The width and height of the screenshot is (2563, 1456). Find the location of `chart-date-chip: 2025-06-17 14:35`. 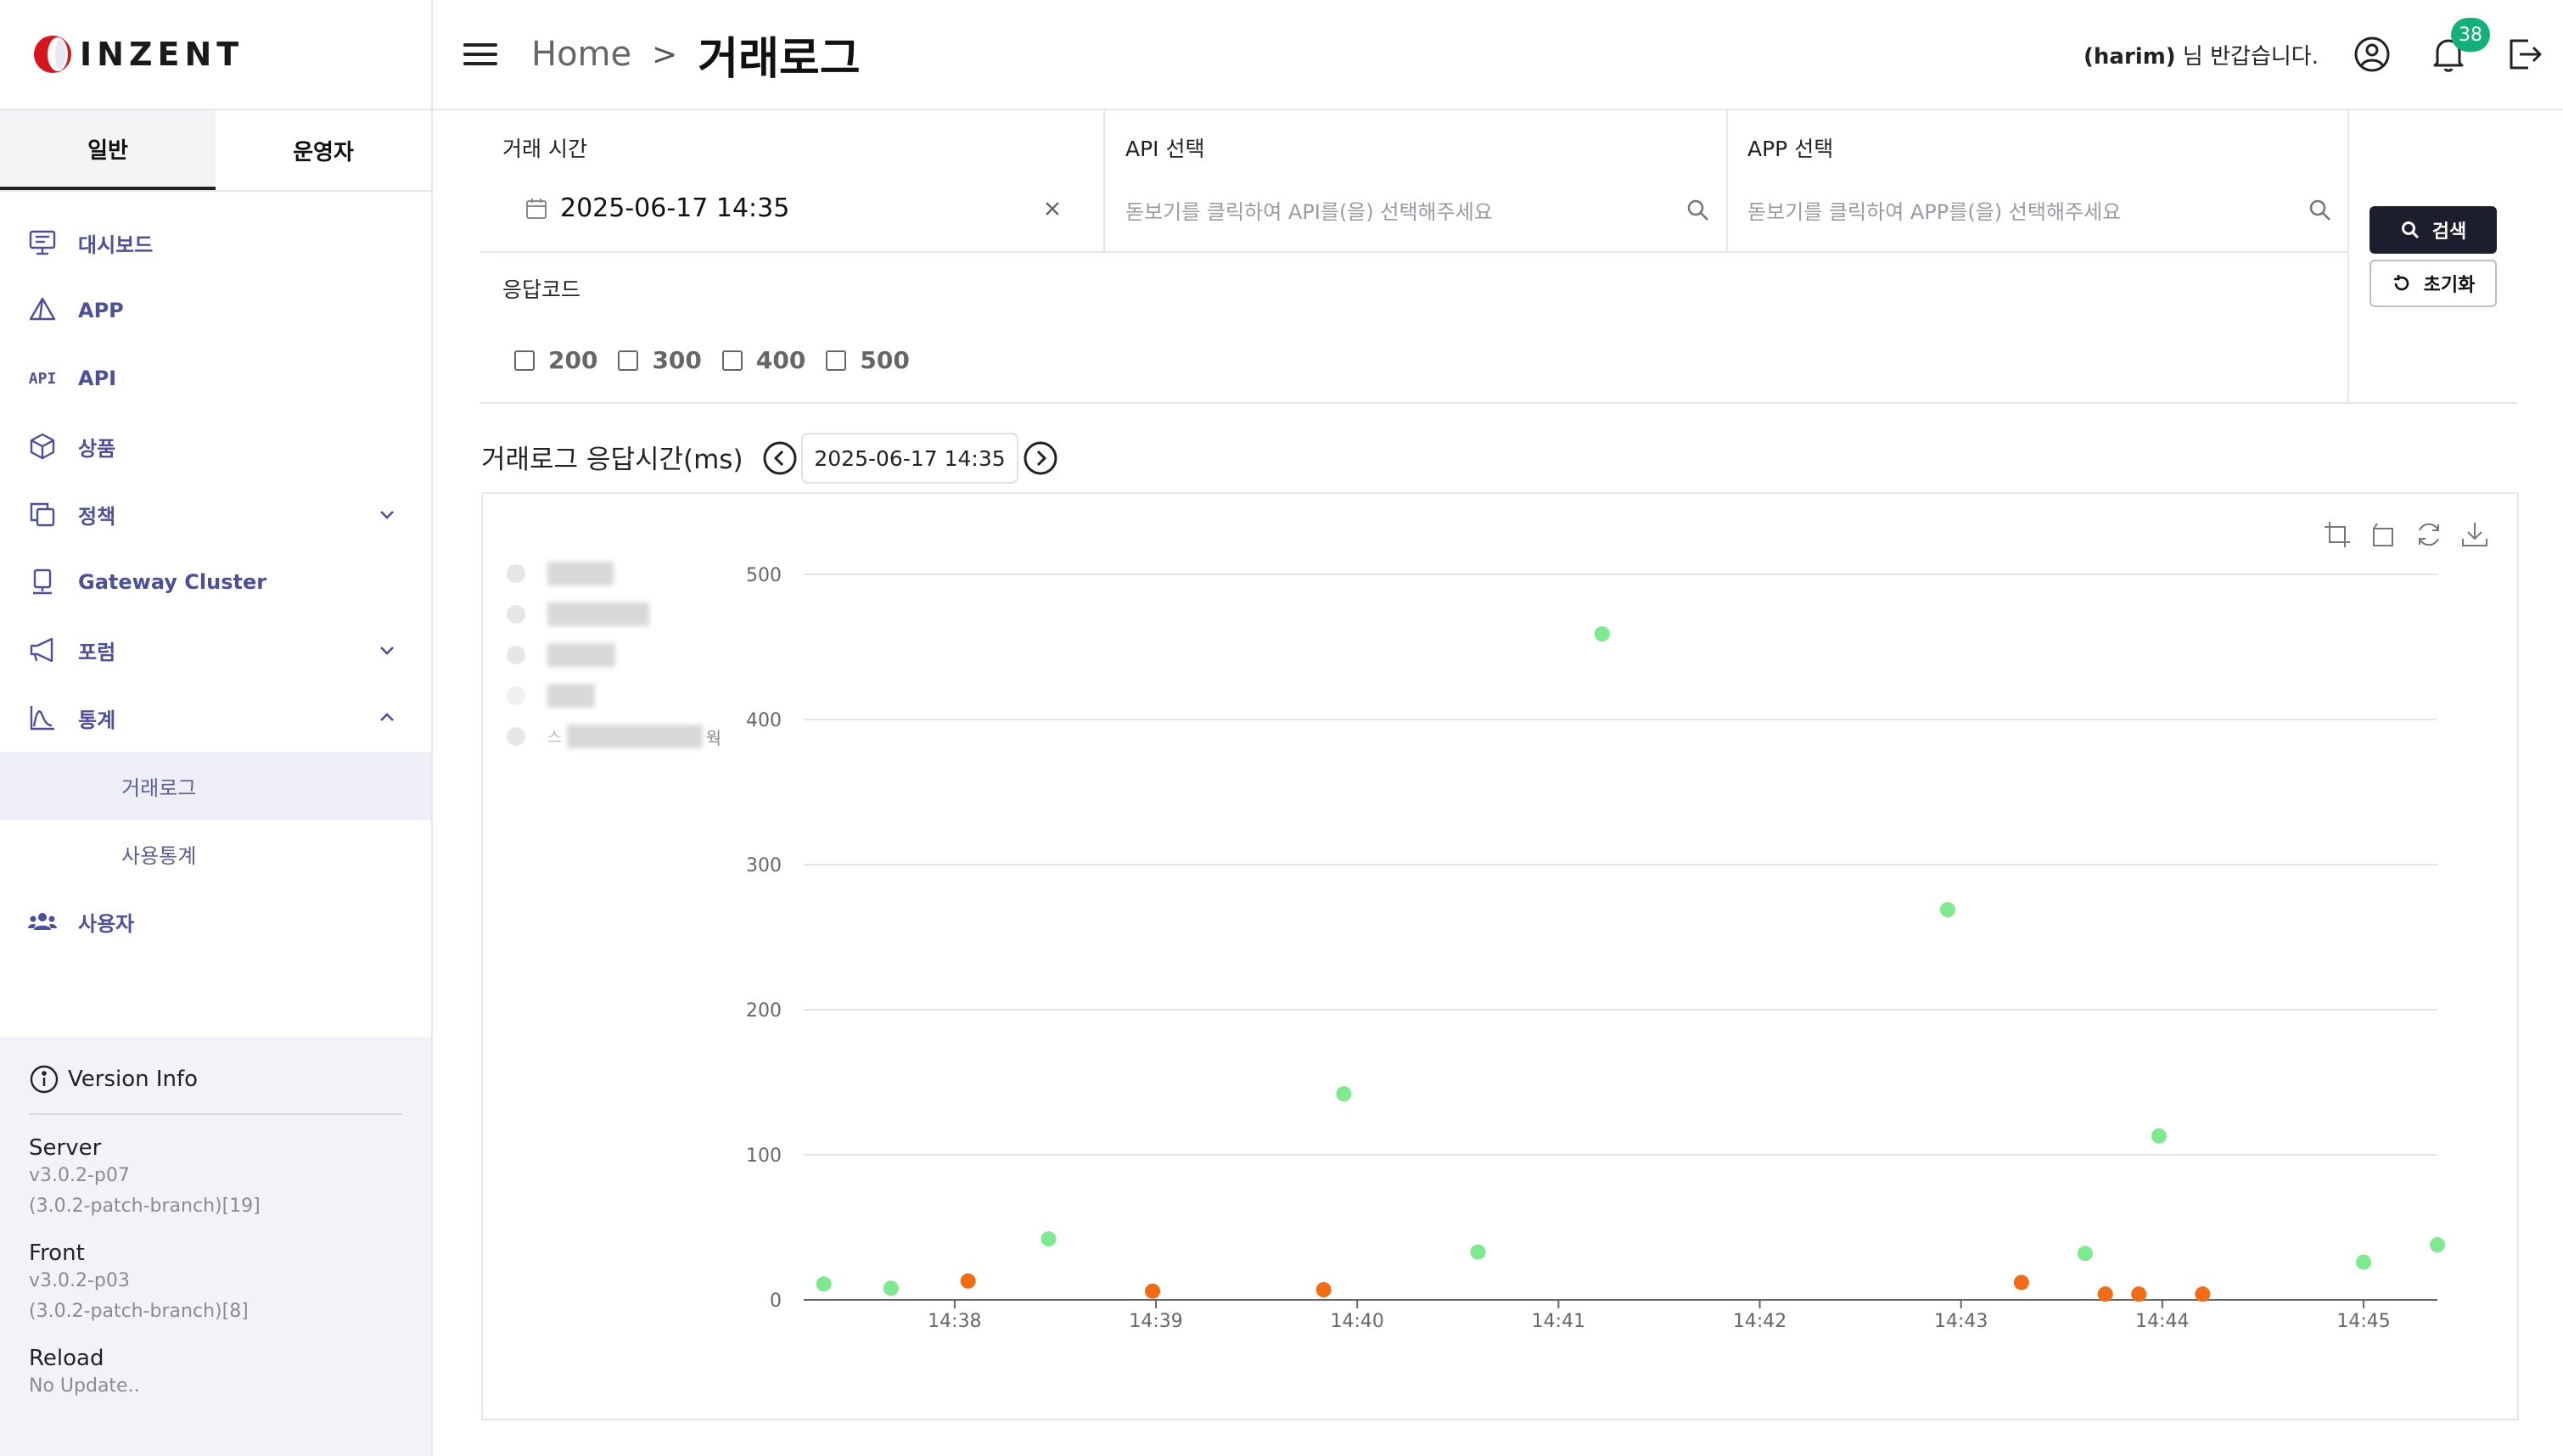

chart-date-chip: 2025-06-17 14:35 is located at coordinates (910, 458).